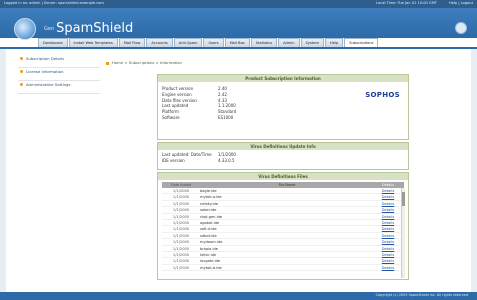 The width and height of the screenshot is (477, 300). I want to click on info-label: Software, so click(171, 117).